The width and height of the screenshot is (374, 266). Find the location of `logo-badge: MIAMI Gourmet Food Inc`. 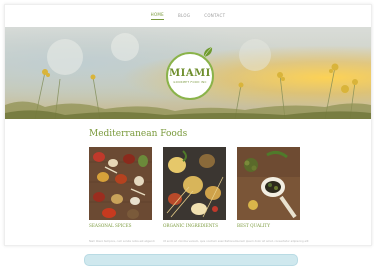

logo-badge: MIAMI Gourmet Food Inc is located at coordinates (190, 76).